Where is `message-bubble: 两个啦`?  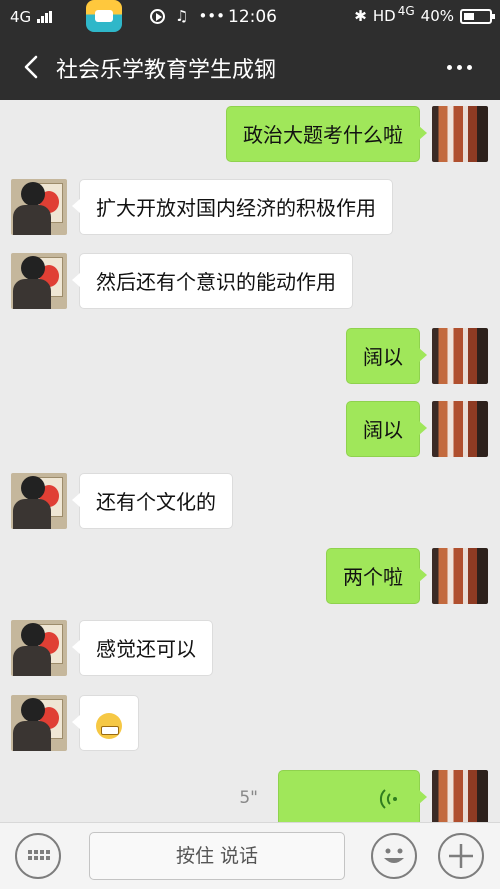
message-bubble: 两个啦 is located at coordinates (376, 576).